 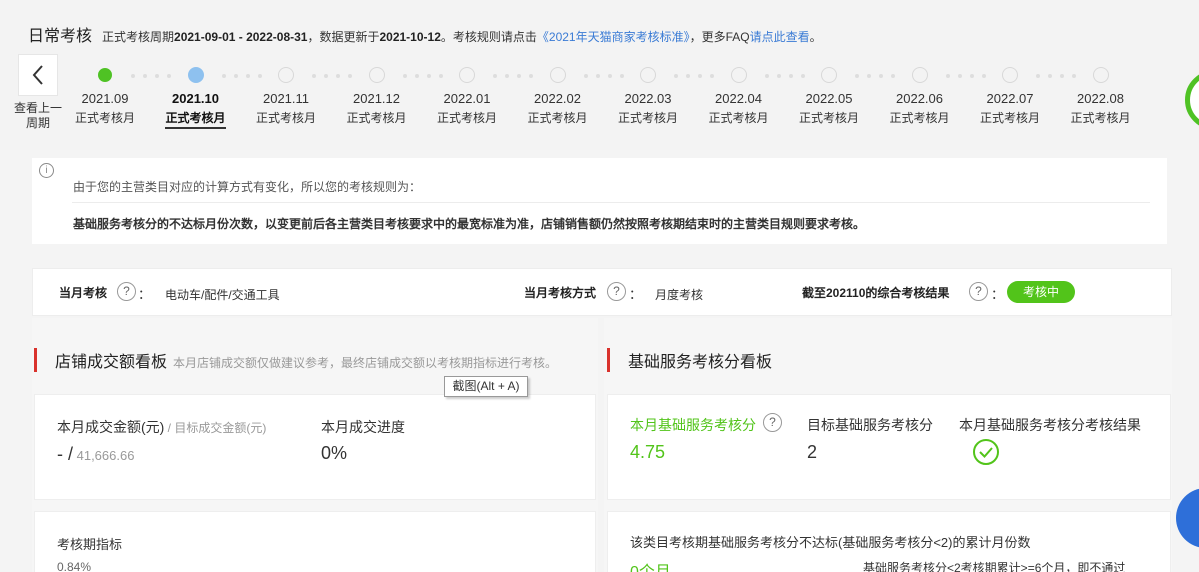 I want to click on timeline-month: 2021.12 正式考核月, so click(x=377, y=108).